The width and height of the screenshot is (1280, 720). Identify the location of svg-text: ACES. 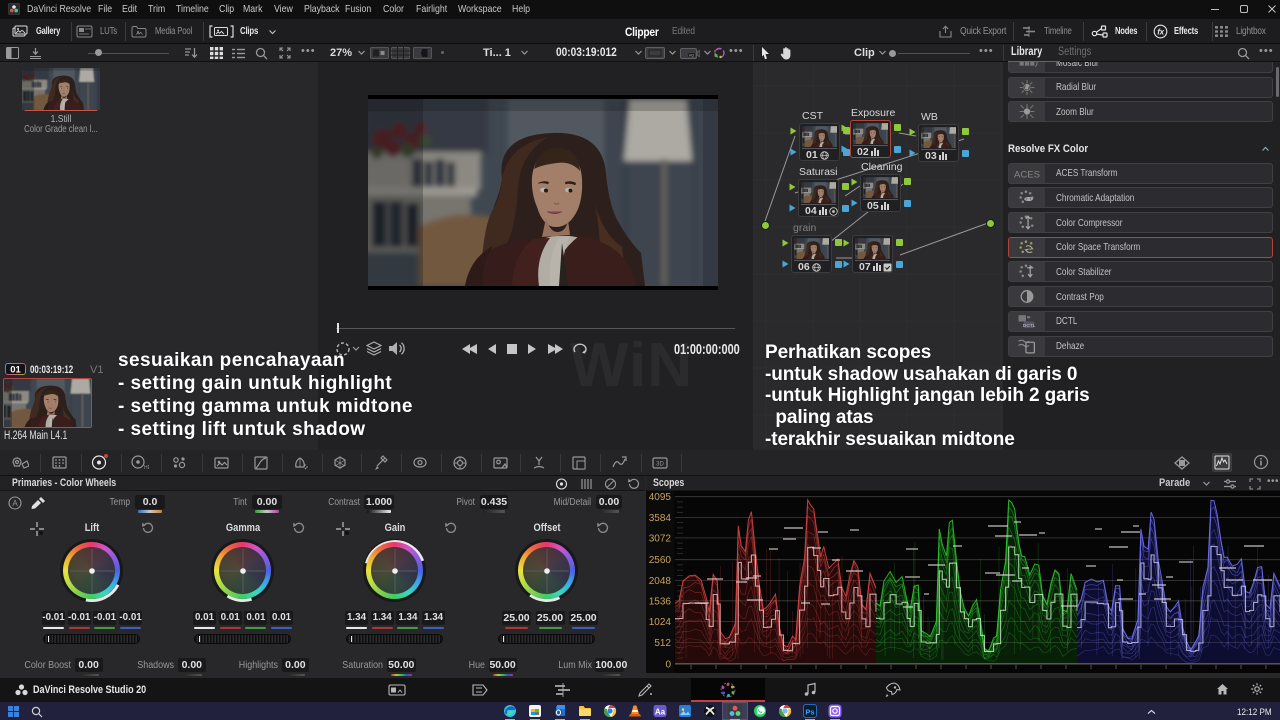
(1027, 174).